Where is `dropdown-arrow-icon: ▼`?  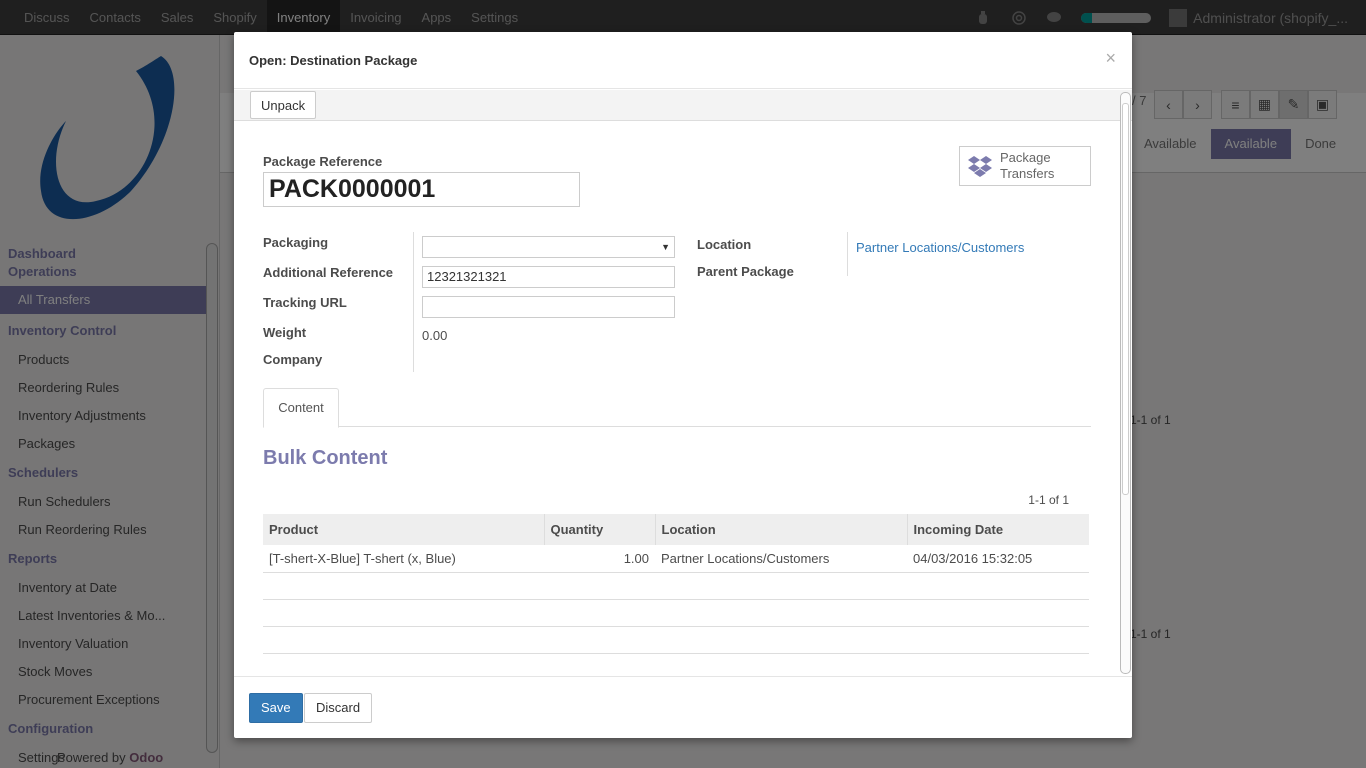 dropdown-arrow-icon: ▼ is located at coordinates (665, 247).